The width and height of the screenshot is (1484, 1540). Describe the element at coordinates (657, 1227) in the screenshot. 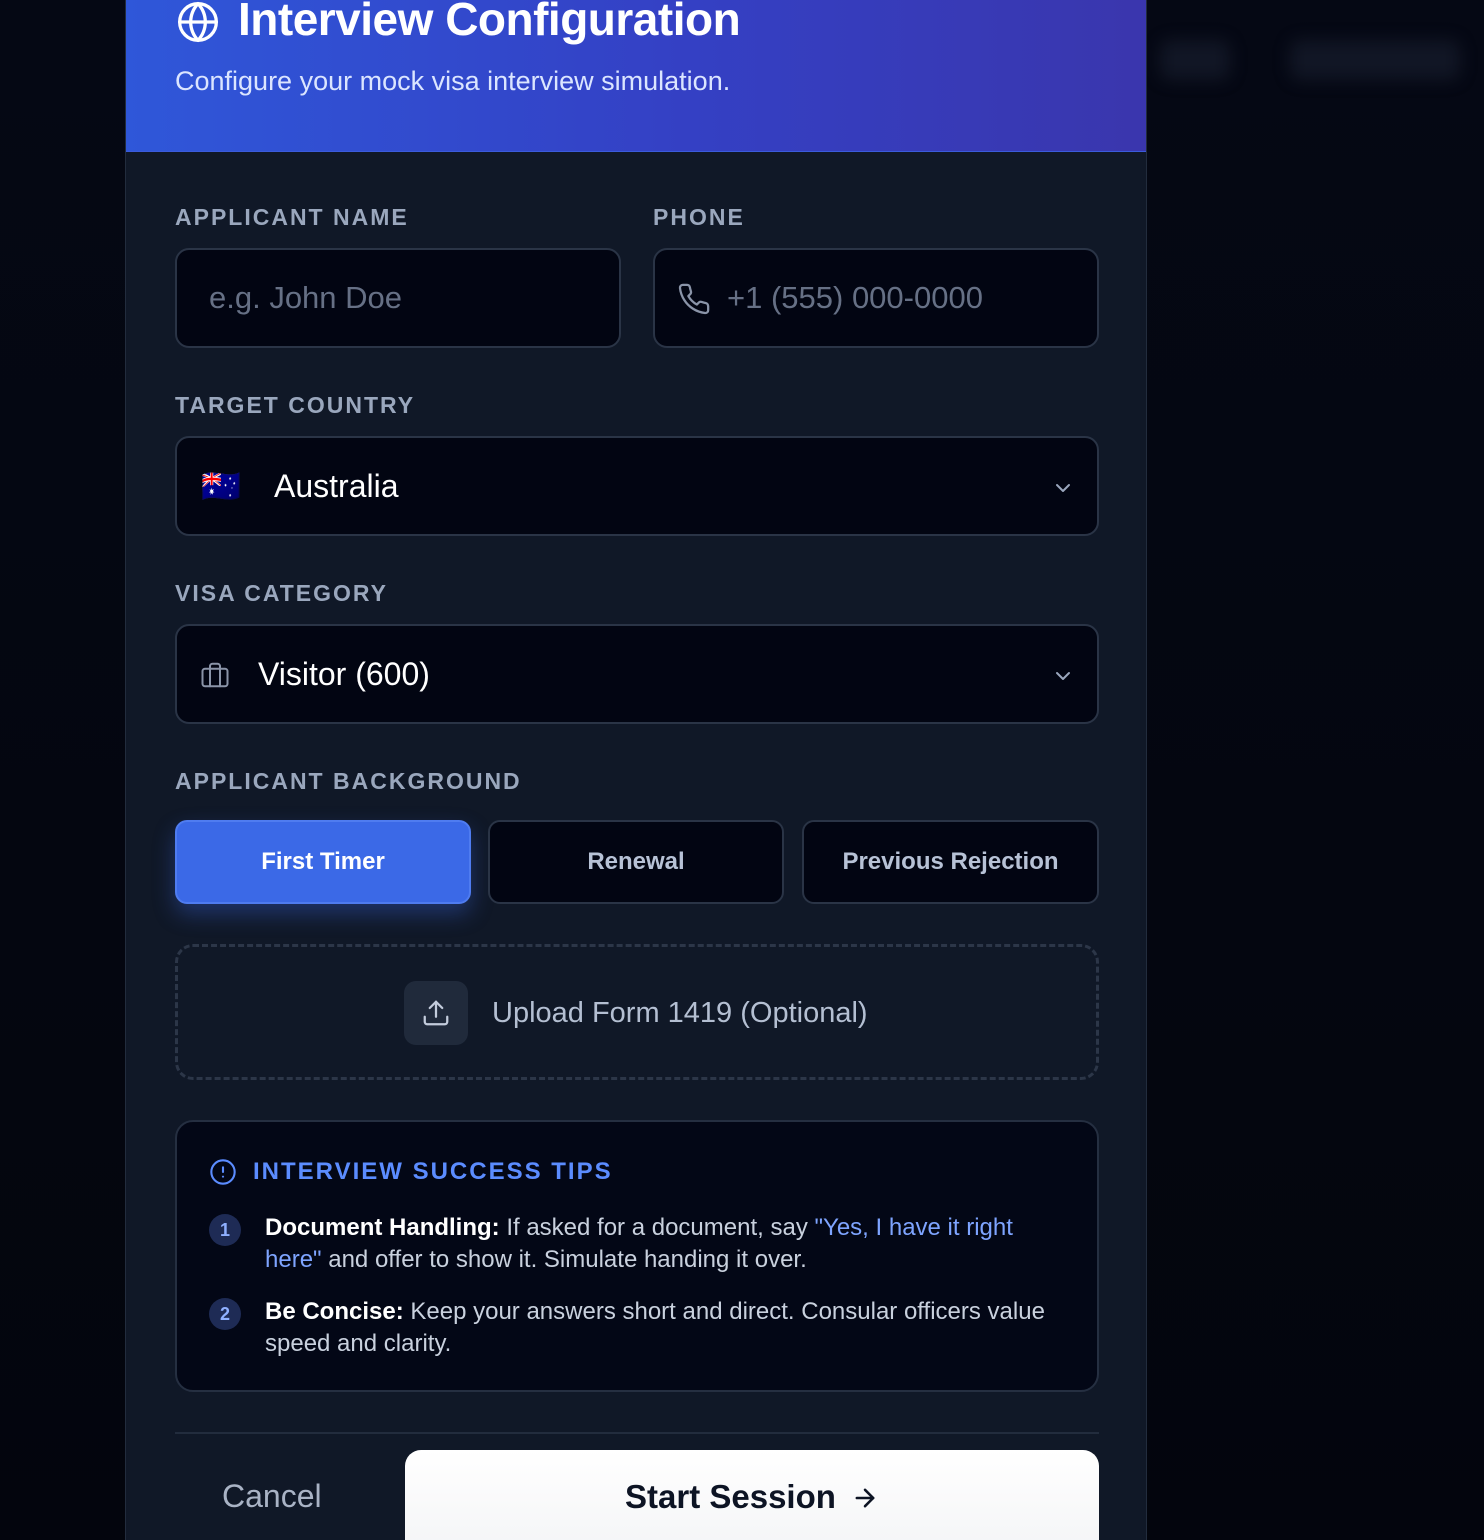

I see `tip-text: If asked for a document, say` at that location.